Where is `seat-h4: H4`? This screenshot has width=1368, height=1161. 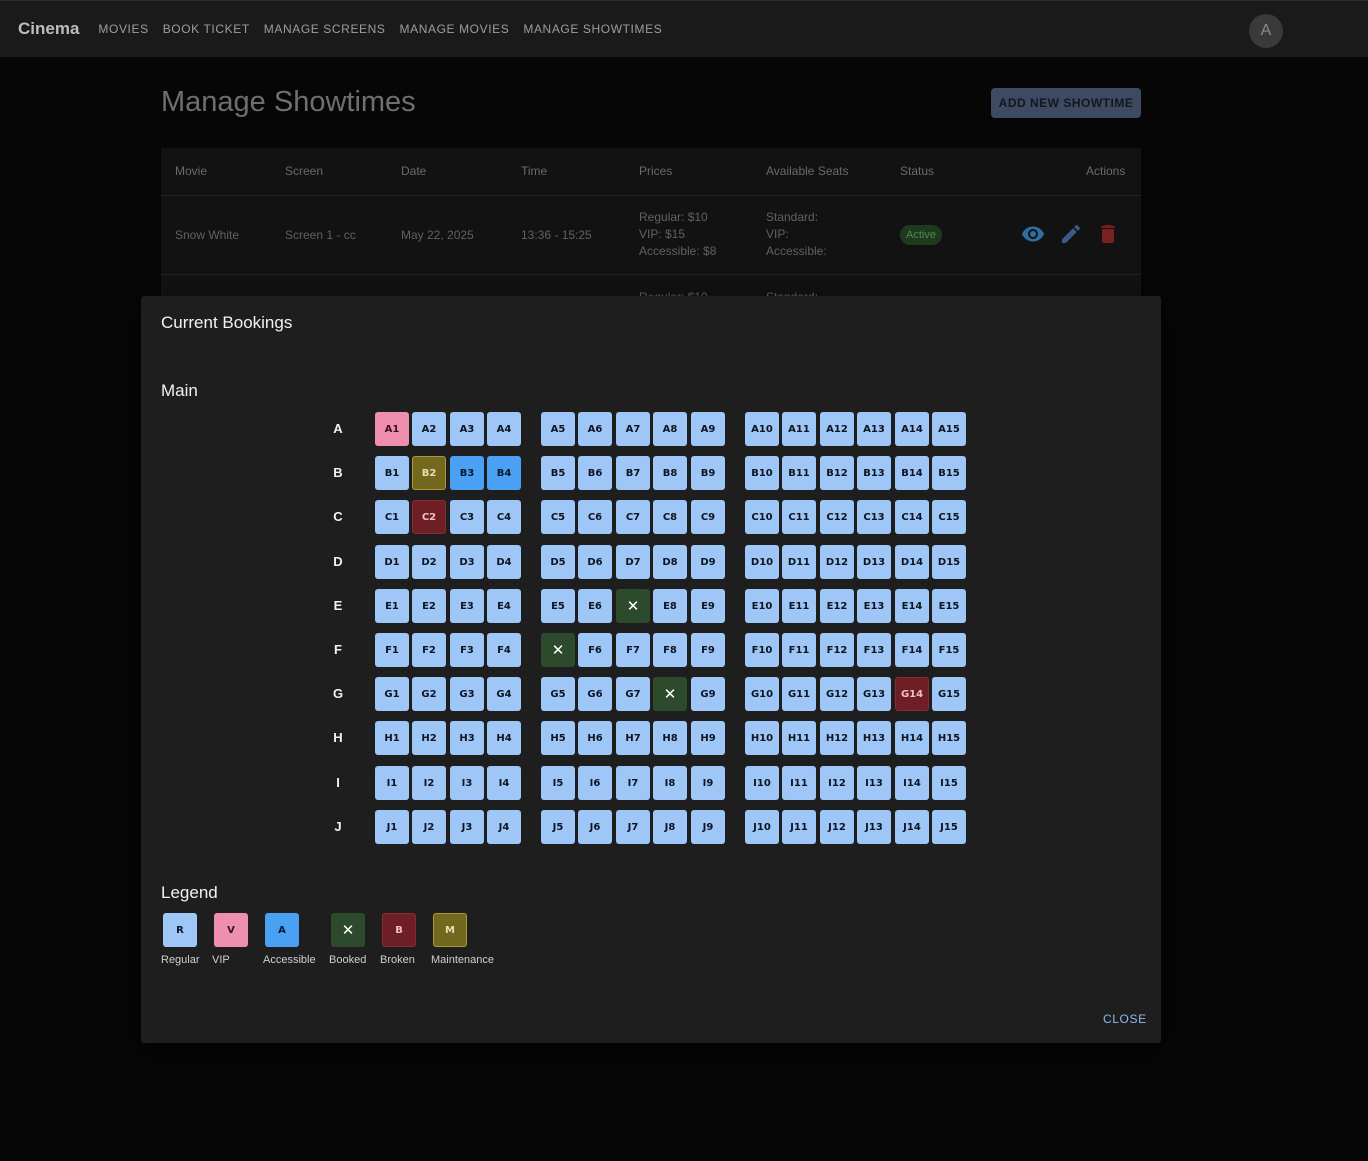
seat-h4: H4 is located at coordinates (504, 738).